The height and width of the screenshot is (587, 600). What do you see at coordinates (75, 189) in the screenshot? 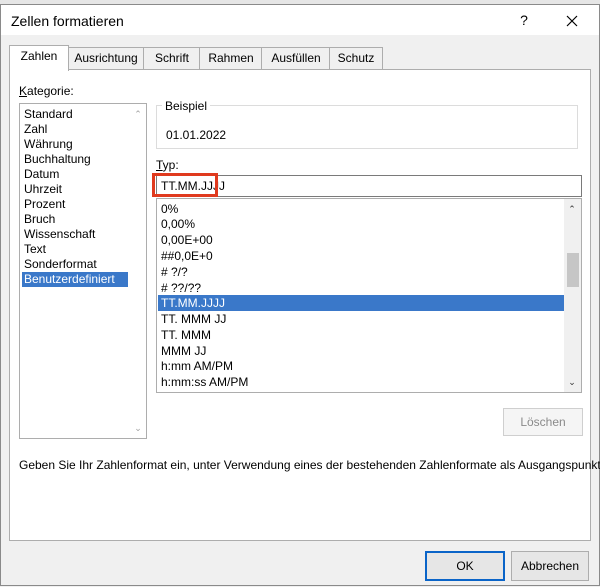
I see `category-item-uhrzeit: Uhrzeit` at bounding box center [75, 189].